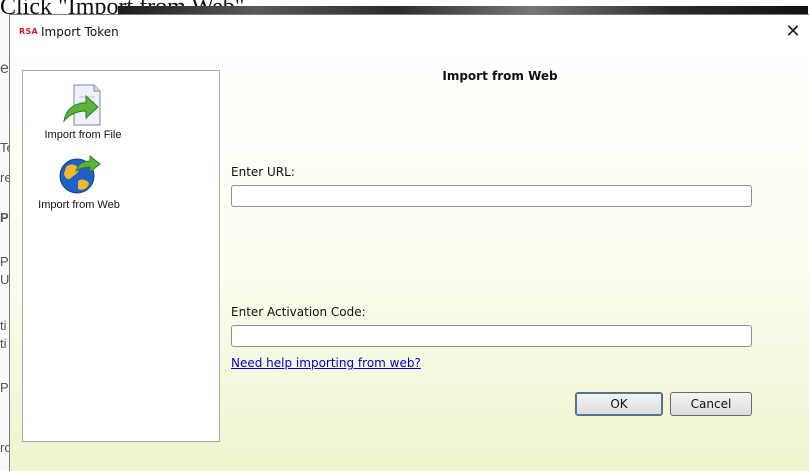 This screenshot has width=809, height=471. I want to click on background-text: e, so click(4, 68).